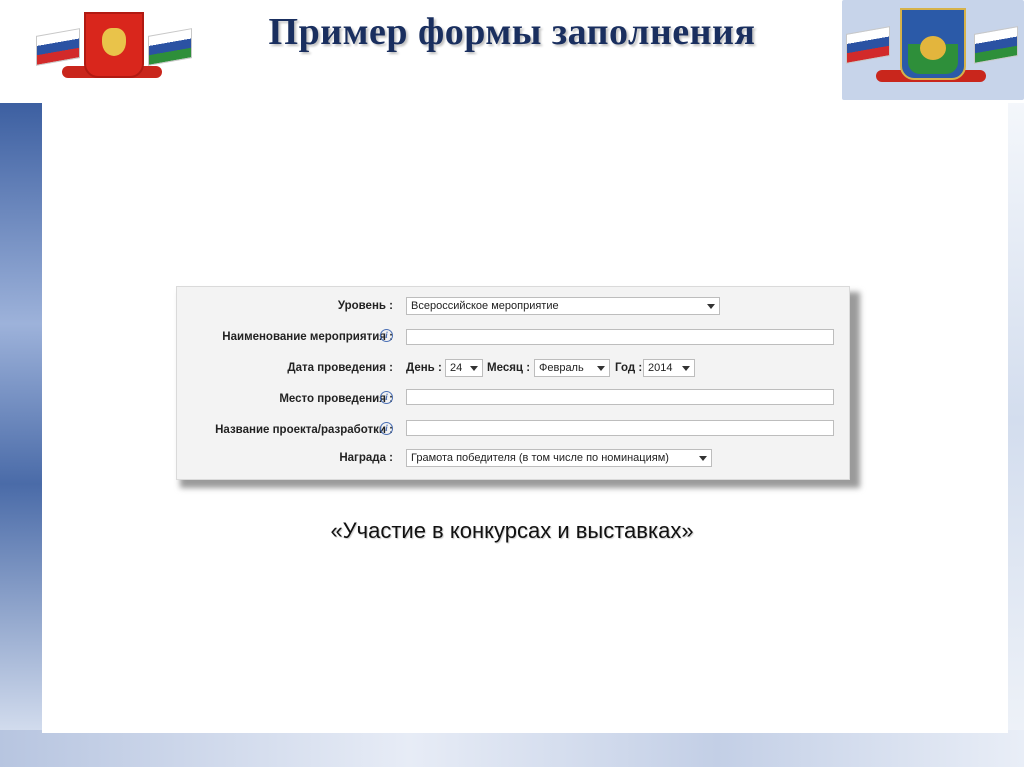 The width and height of the screenshot is (1024, 767). What do you see at coordinates (660, 368) in the screenshot?
I see `year-select-value: 2014` at bounding box center [660, 368].